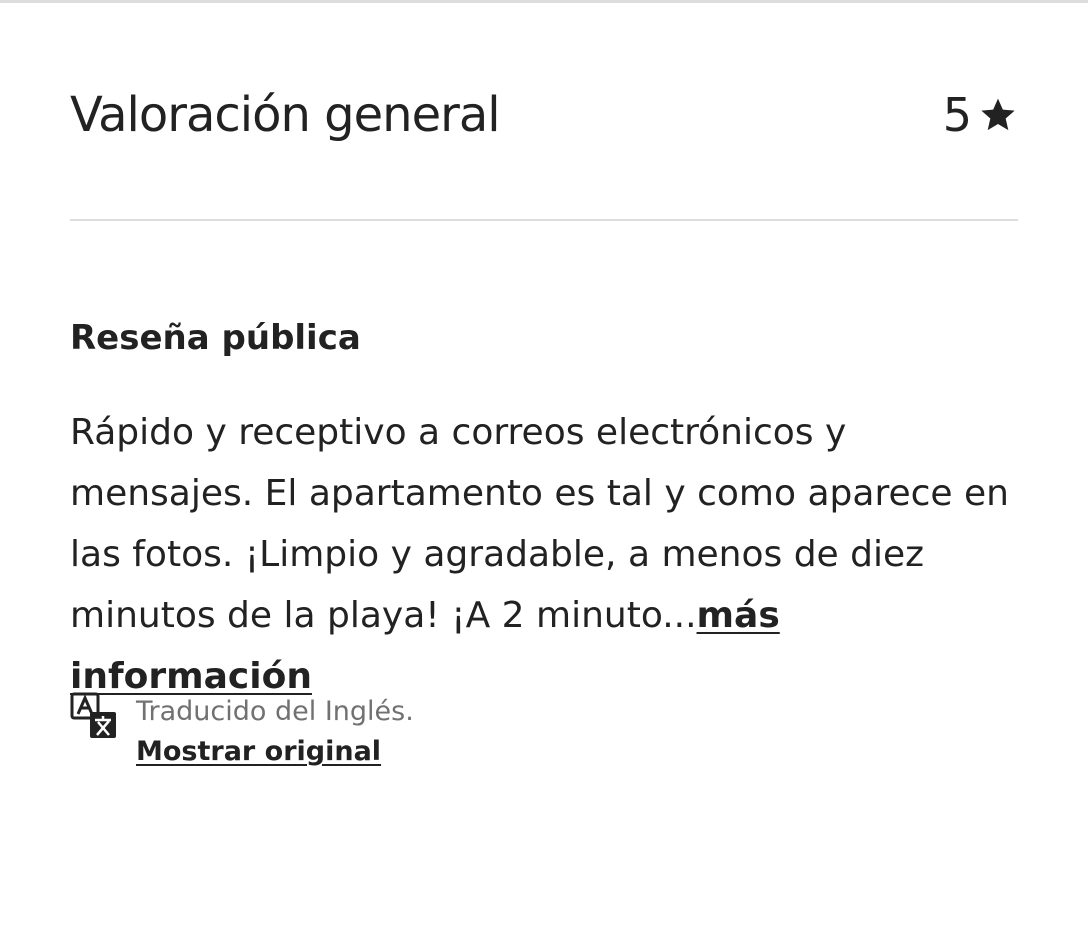  I want to click on translation-text-group: Traducido del Inglés. Mostrar original, so click(275, 732).